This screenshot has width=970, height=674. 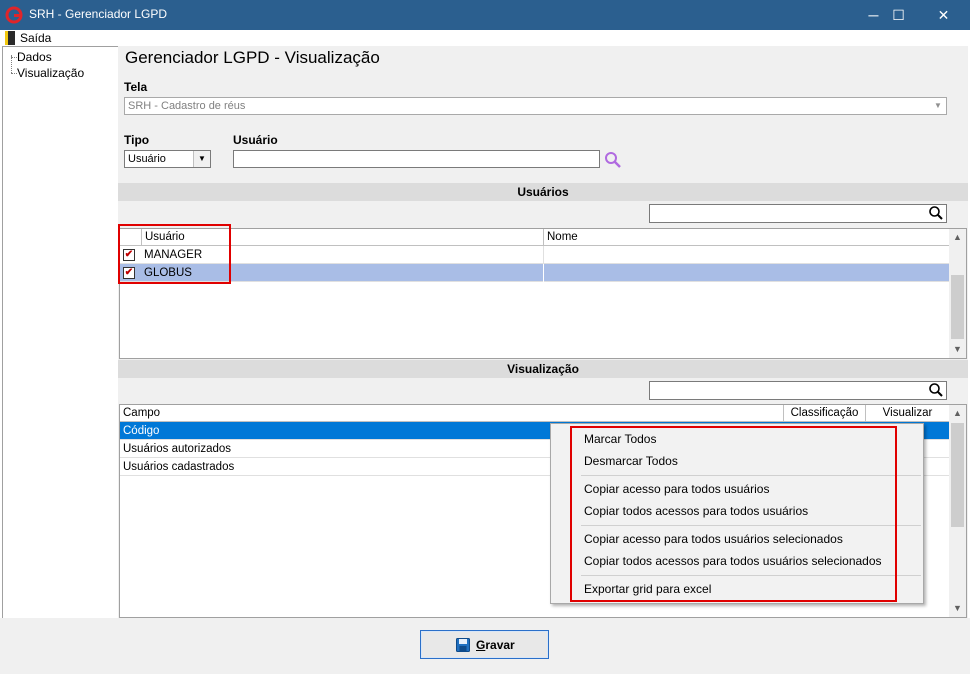 What do you see at coordinates (177, 449) in the screenshot?
I see `cell-campo: Usuários autorizados` at bounding box center [177, 449].